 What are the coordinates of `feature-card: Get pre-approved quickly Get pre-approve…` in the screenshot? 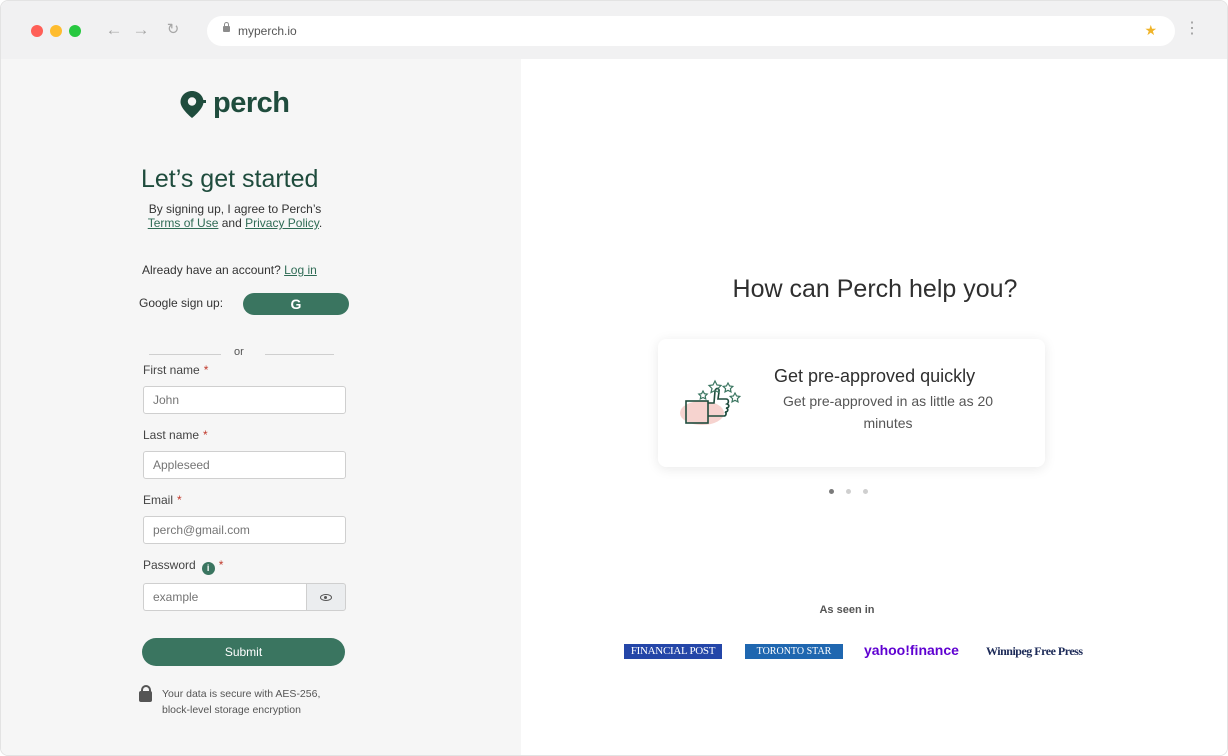 It's located at (851, 403).